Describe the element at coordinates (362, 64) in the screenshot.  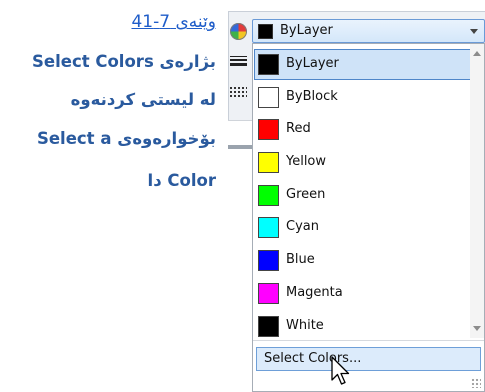
I see `color-item-bylayer: ByLayer` at that location.